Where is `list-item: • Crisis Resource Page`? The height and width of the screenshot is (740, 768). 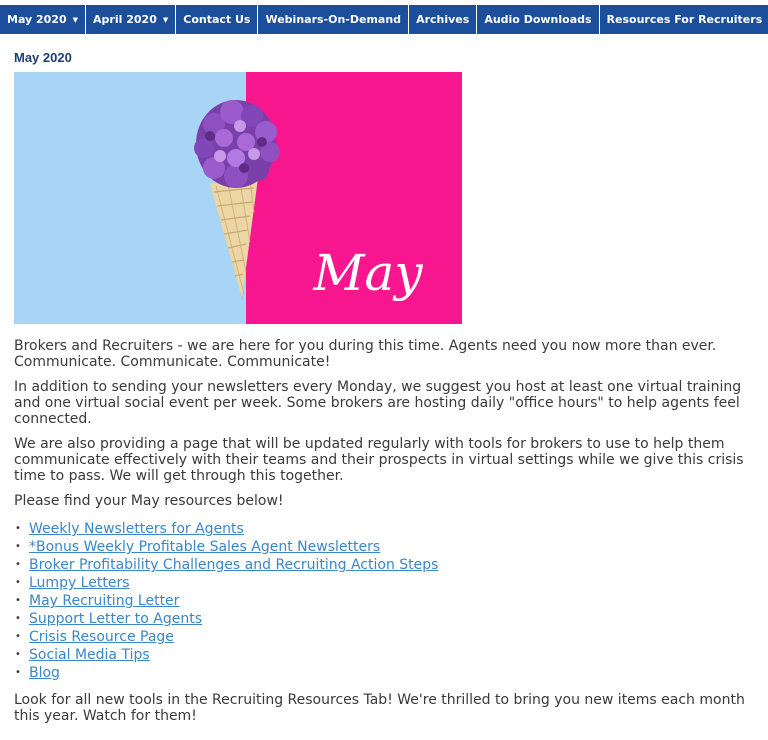 list-item: • Crisis Resource Page is located at coordinates (384, 637).